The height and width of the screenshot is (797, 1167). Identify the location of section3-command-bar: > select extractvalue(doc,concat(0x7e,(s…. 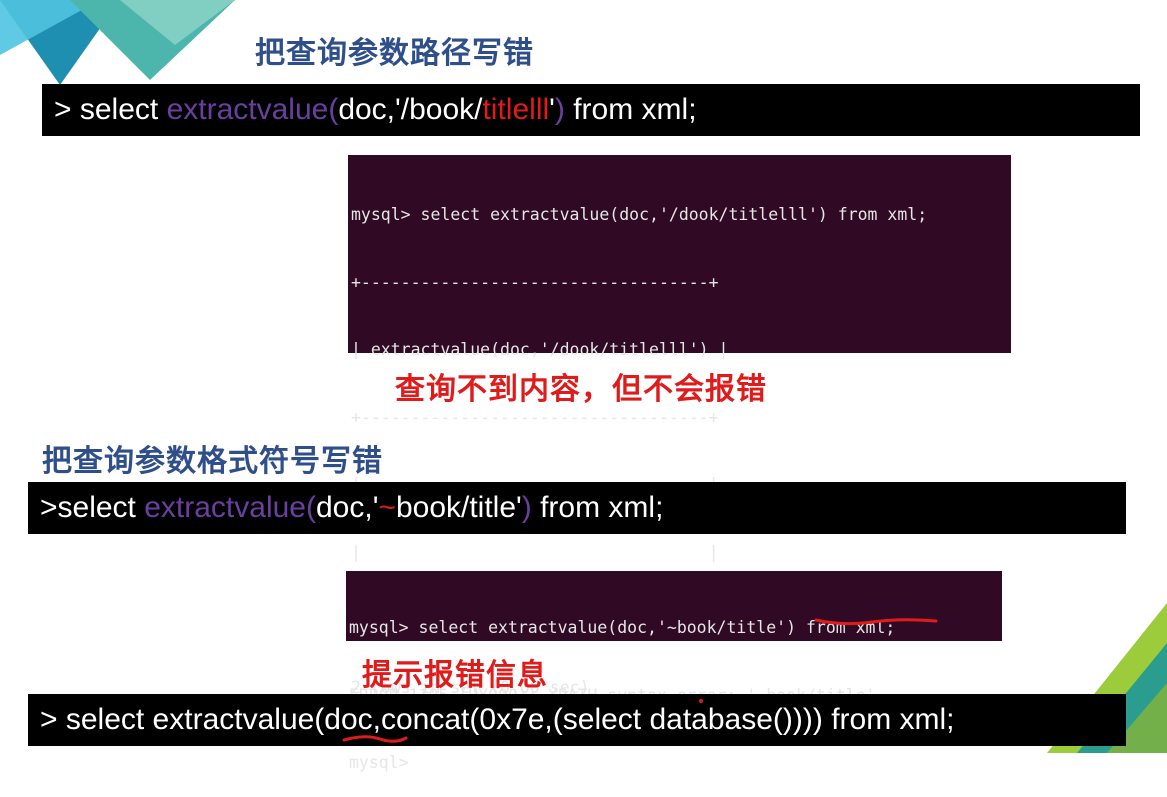
(577, 720).